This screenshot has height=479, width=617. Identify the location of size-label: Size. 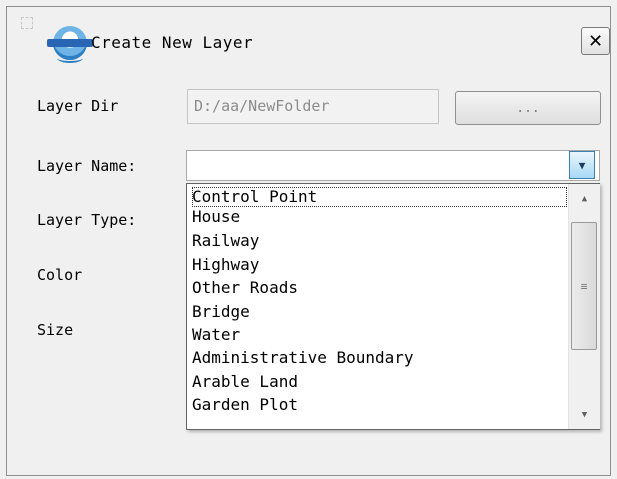
(55, 330).